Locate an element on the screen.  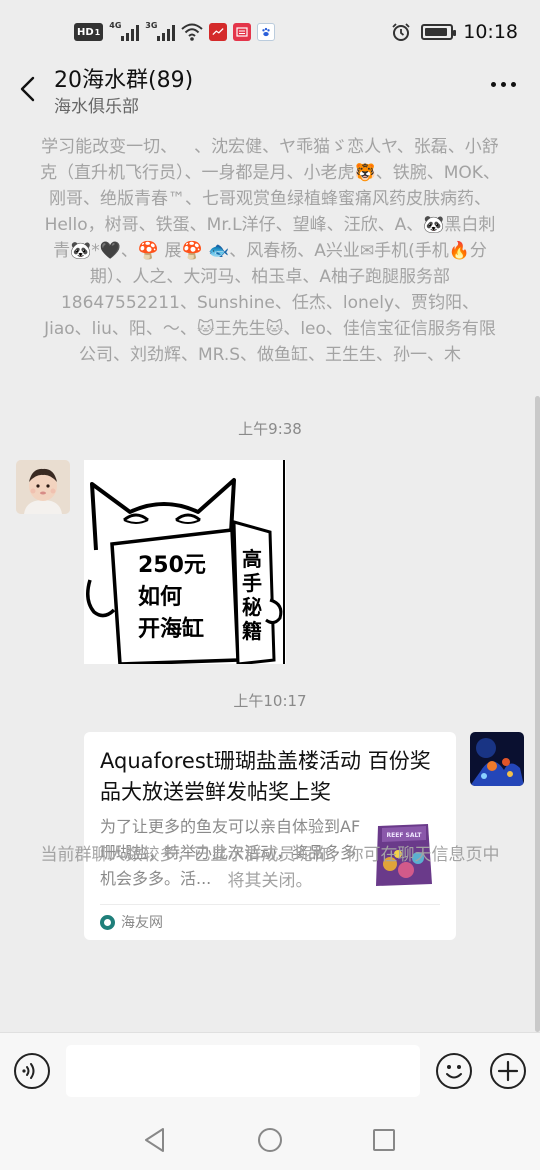
nav-back-icon is located at coordinates (155, 1140).